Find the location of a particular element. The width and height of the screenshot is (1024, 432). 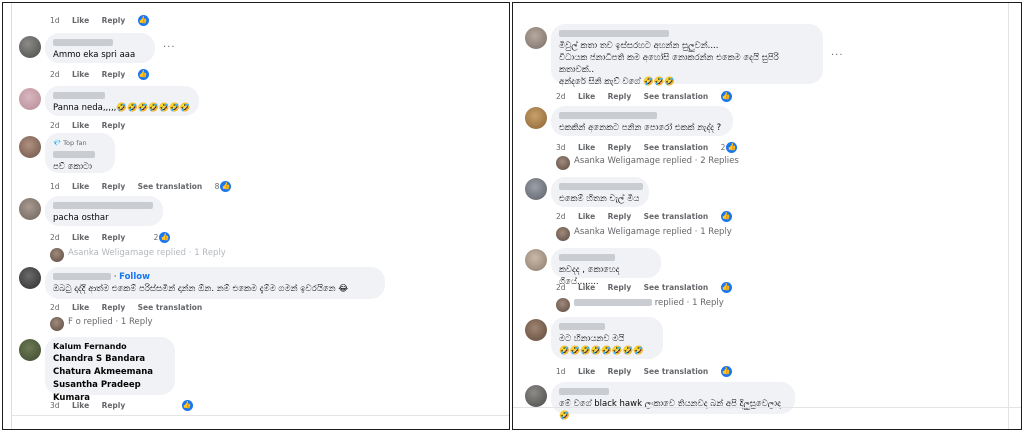

comment-meta: 1d Like Reply See translation 👍 is located at coordinates (649, 371).